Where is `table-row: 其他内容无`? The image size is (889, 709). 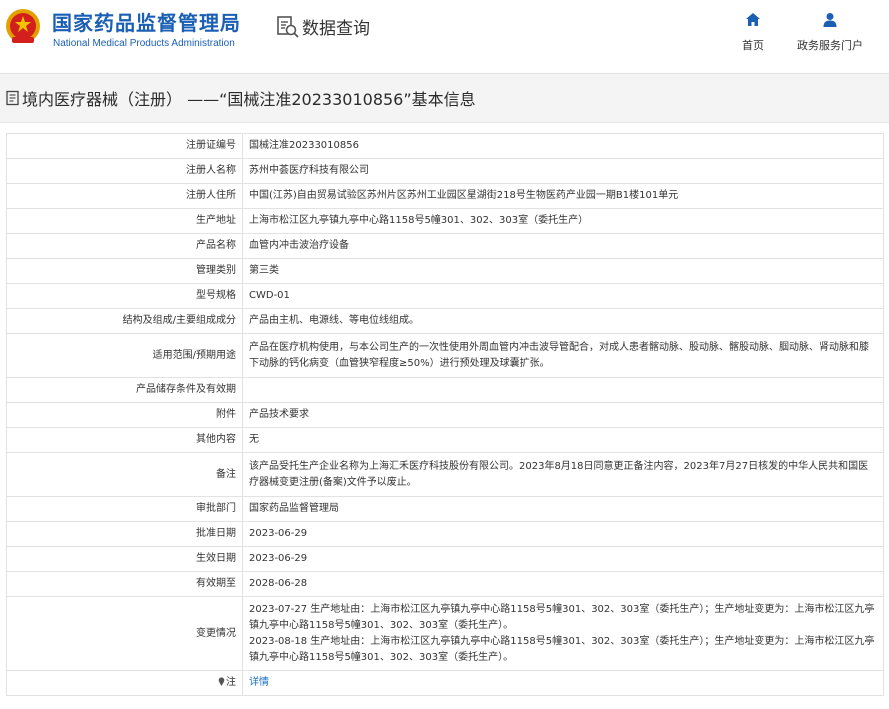 table-row: 其他内容无 is located at coordinates (445, 440).